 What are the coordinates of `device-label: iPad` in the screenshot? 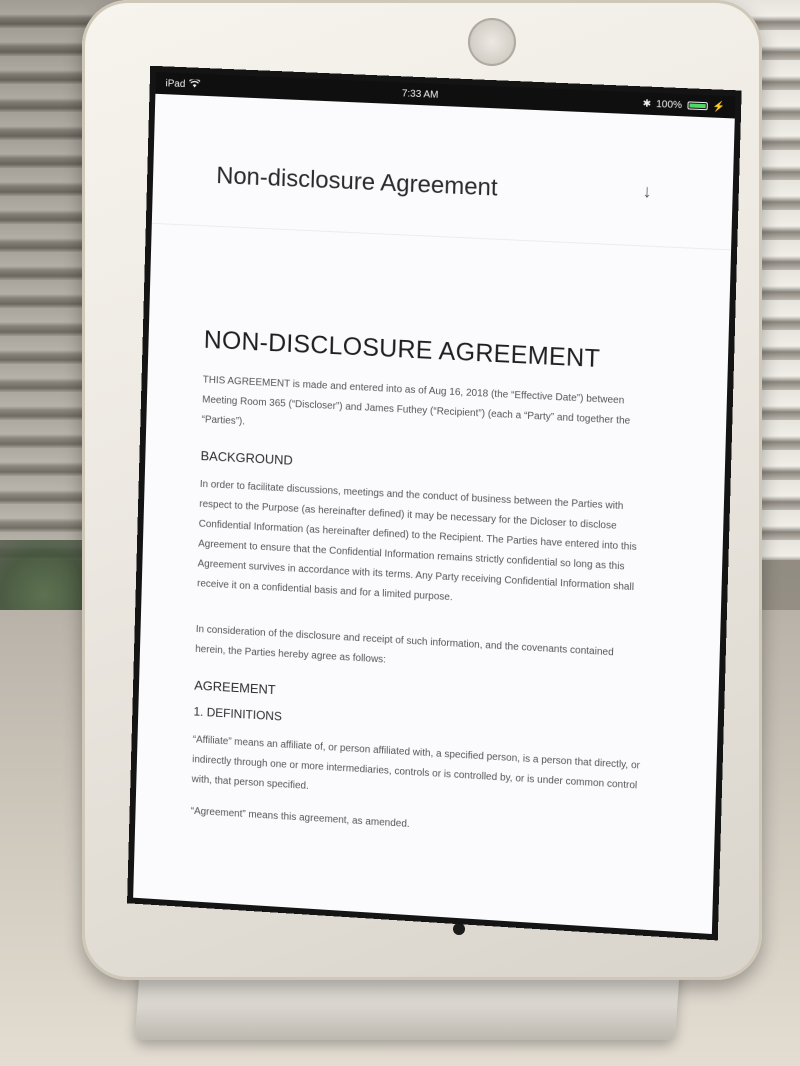 It's located at (175, 83).